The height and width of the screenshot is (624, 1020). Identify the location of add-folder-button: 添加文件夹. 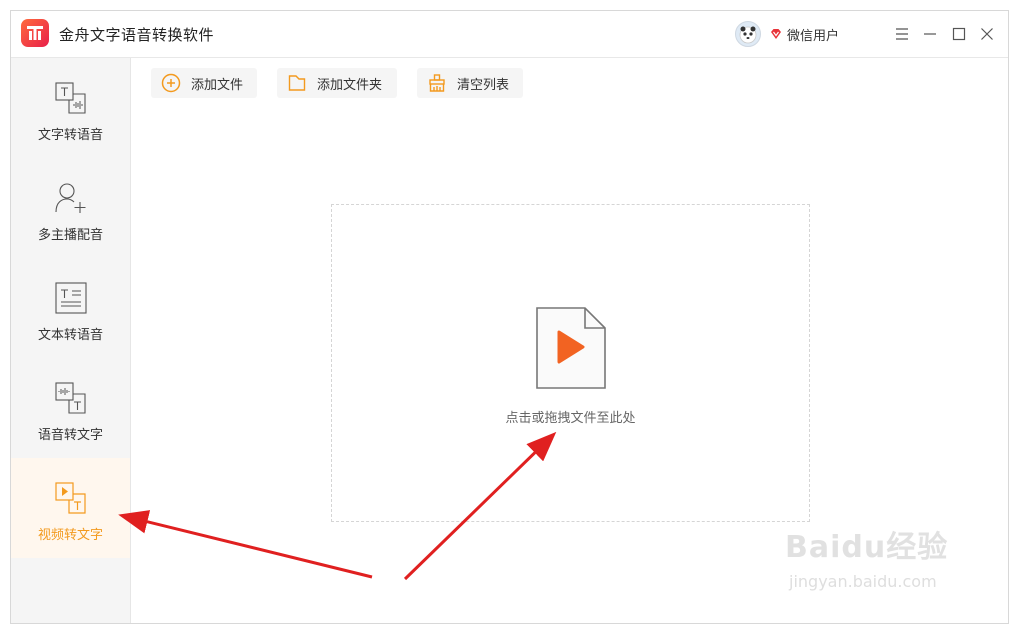
(337, 83).